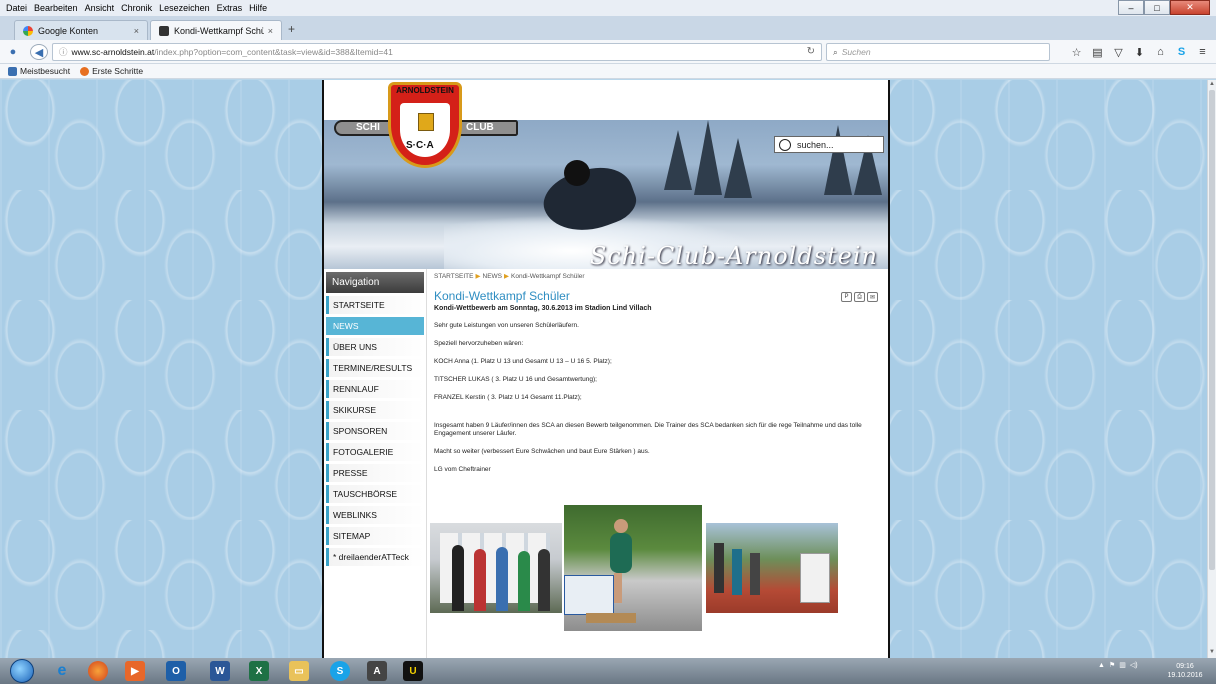 The width and height of the screenshot is (1216, 684). What do you see at coordinates (375, 557) in the screenshot?
I see `sidebar-item-dreilaender: * dreilaenderATTeck` at bounding box center [375, 557].